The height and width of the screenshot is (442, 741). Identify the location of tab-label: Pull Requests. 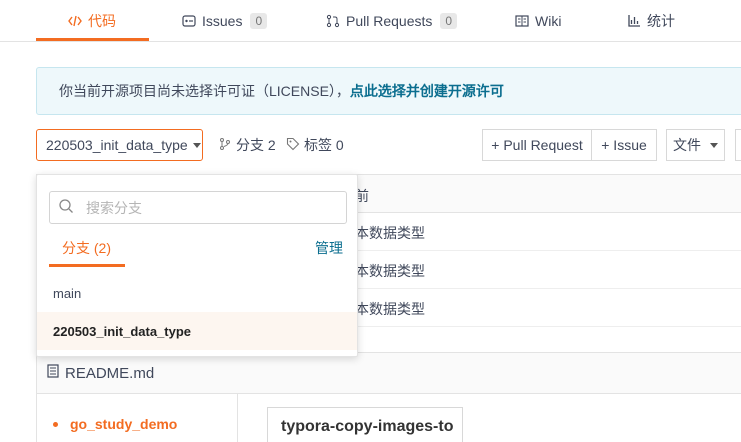
(389, 21).